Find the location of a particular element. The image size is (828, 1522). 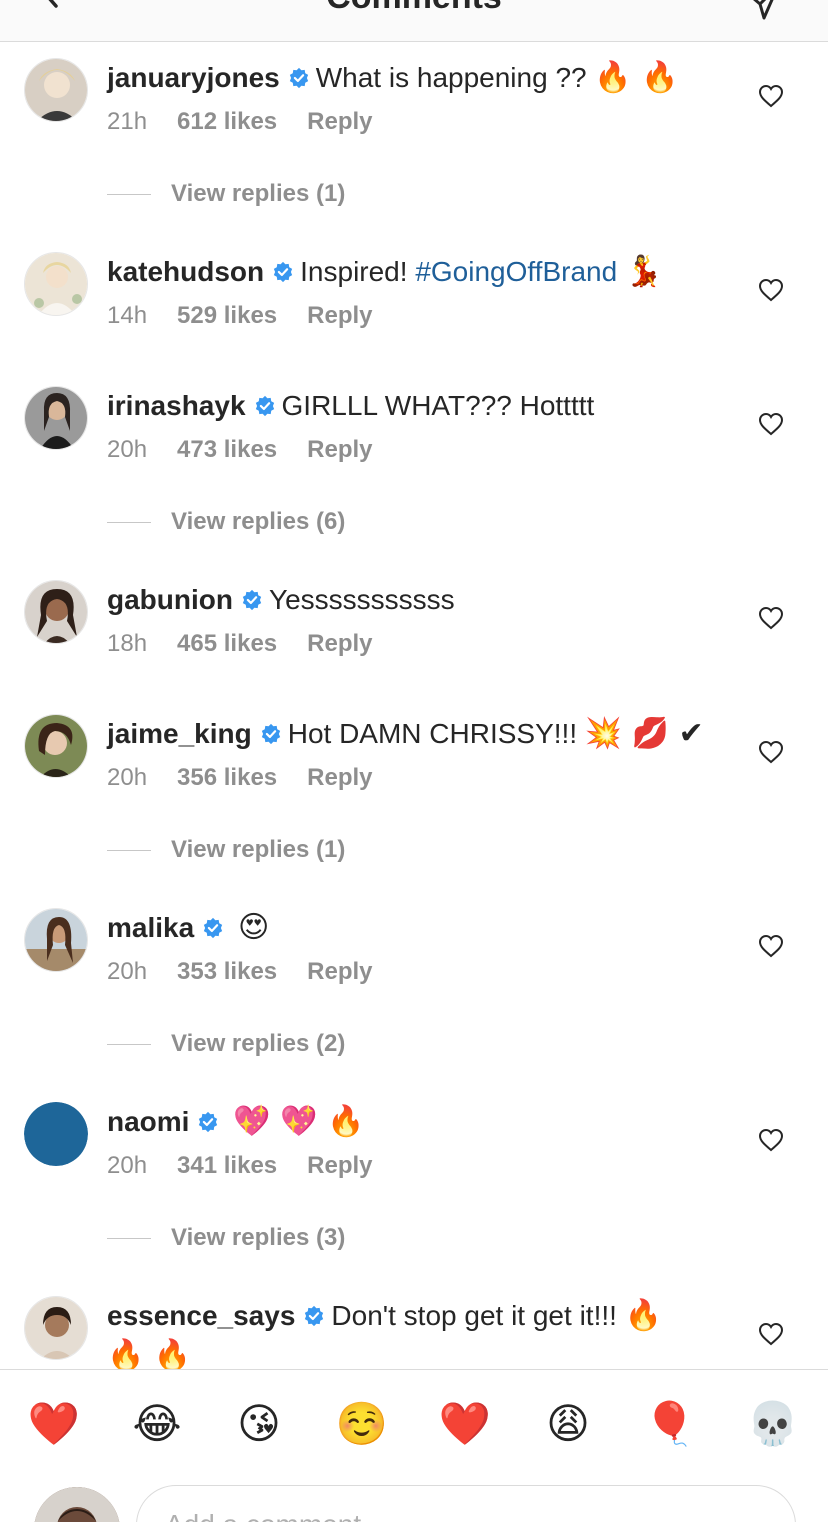

emoji-smiling-button: ☺️ is located at coordinates (362, 1424).